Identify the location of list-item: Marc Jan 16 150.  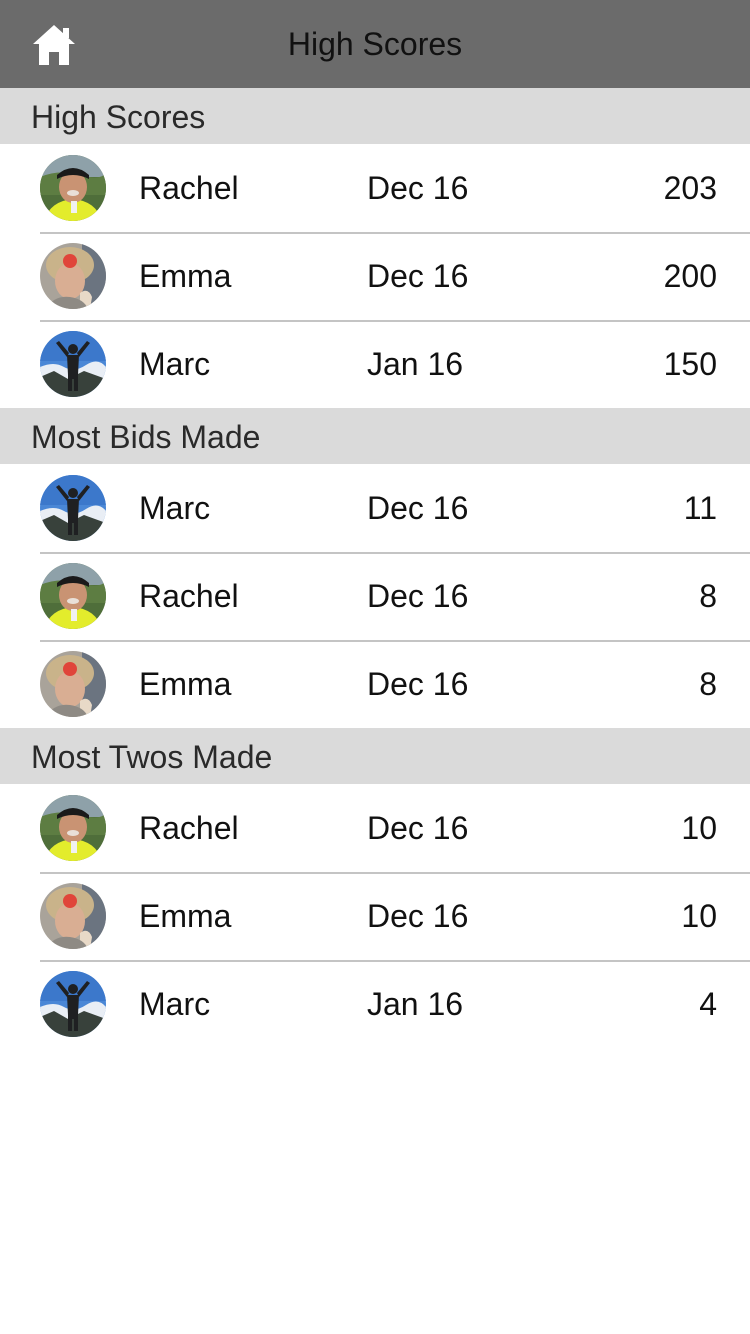
(375, 364).